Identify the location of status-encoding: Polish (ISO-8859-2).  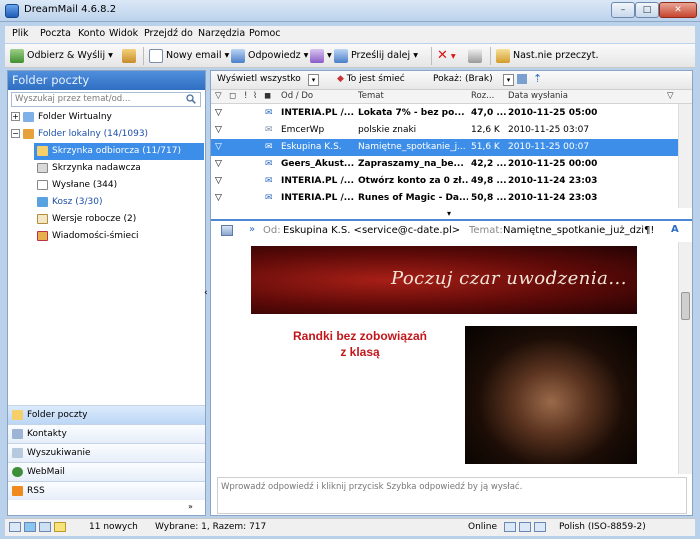
(602, 527).